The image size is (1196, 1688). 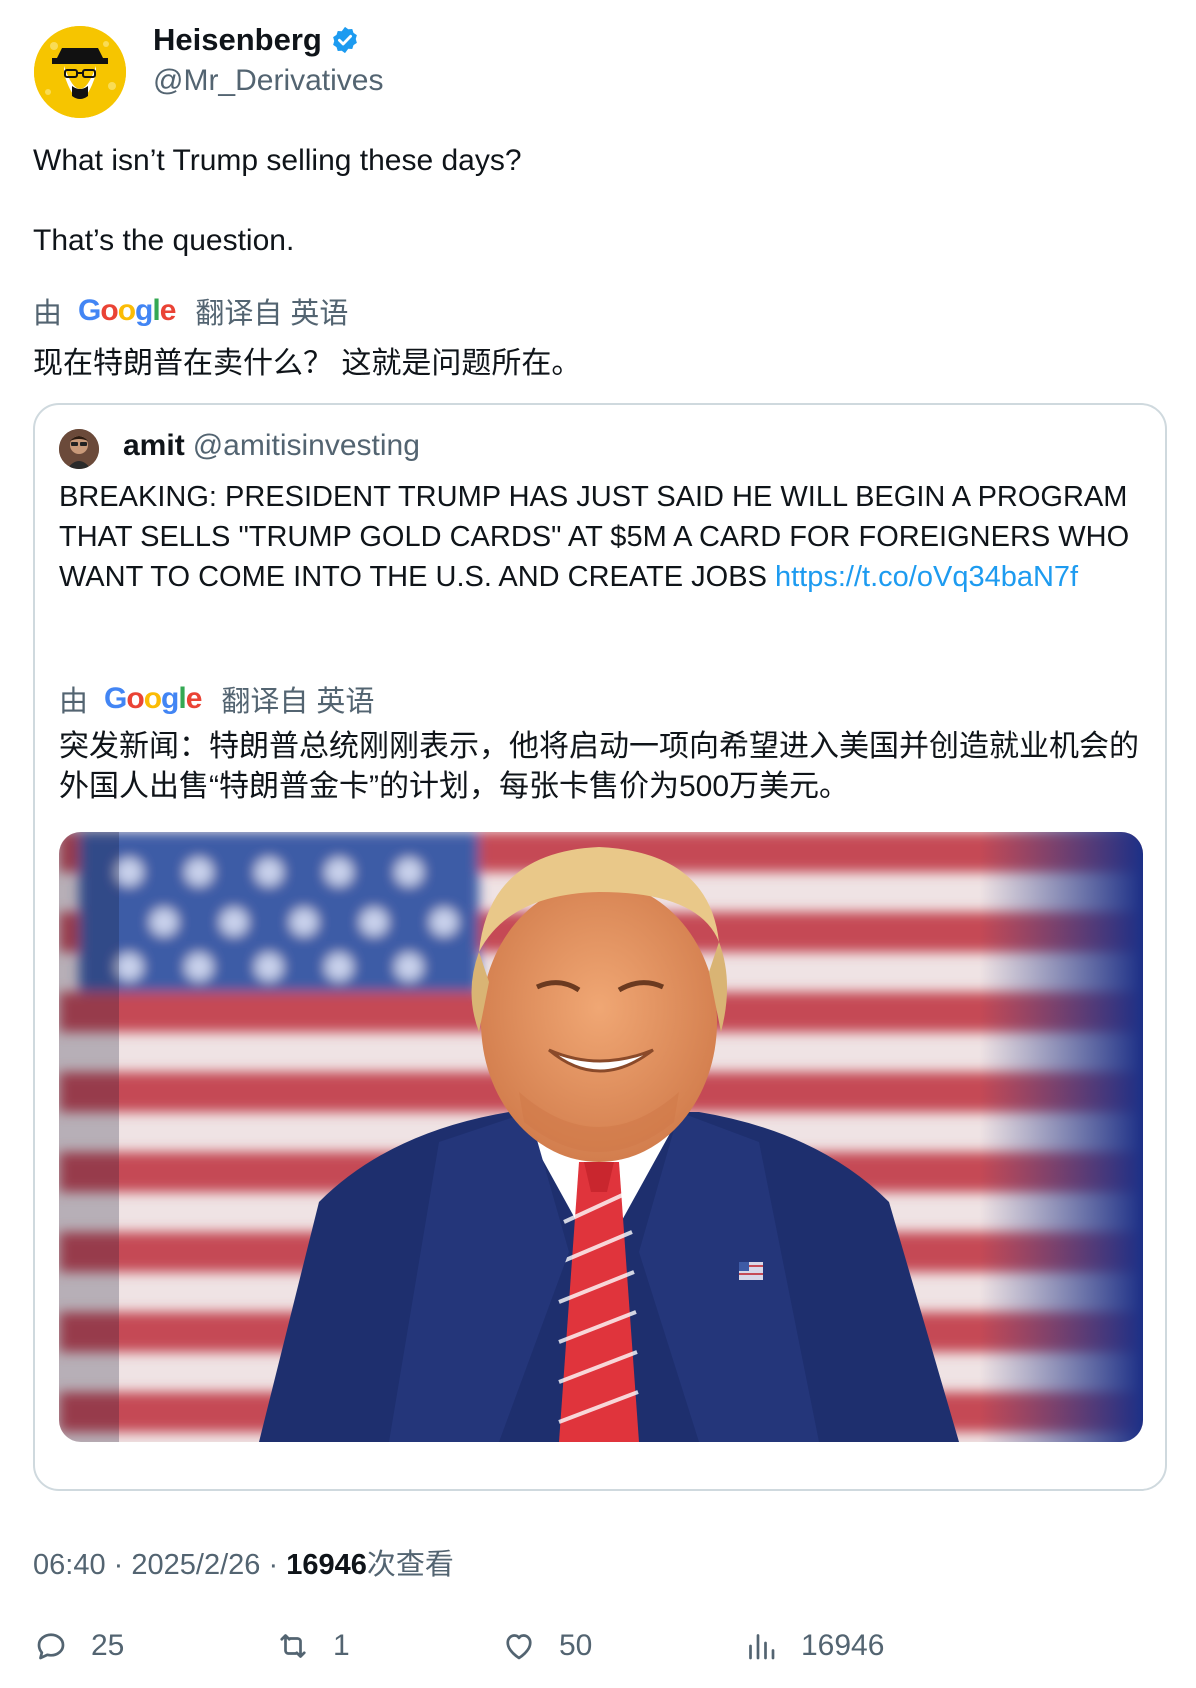 What do you see at coordinates (576, 1645) in the screenshot?
I see `like-count: 50` at bounding box center [576, 1645].